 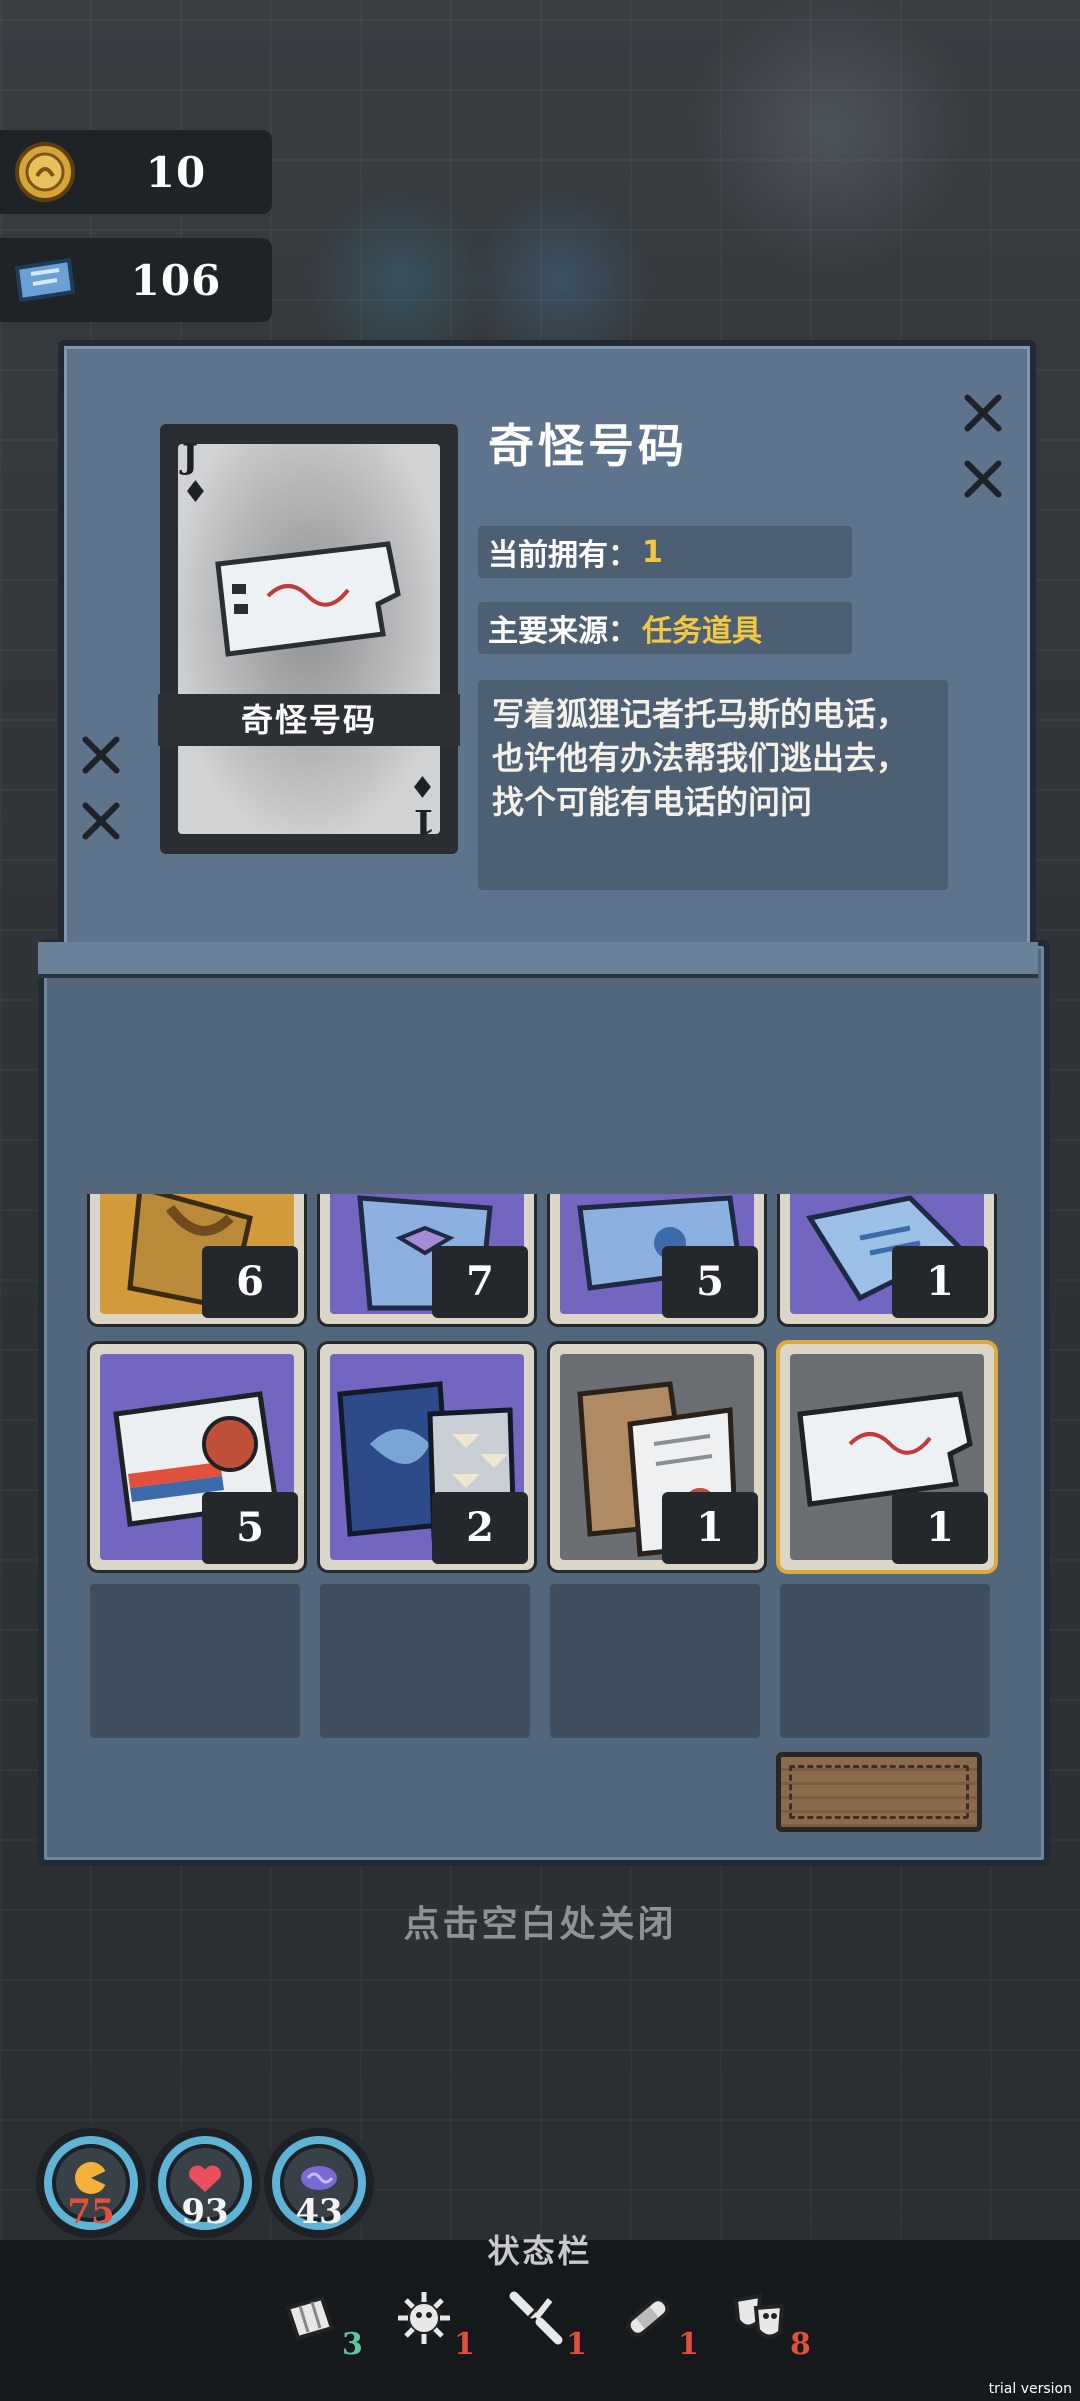 I want to click on plaster-count: 1, so click(x=688, y=2344).